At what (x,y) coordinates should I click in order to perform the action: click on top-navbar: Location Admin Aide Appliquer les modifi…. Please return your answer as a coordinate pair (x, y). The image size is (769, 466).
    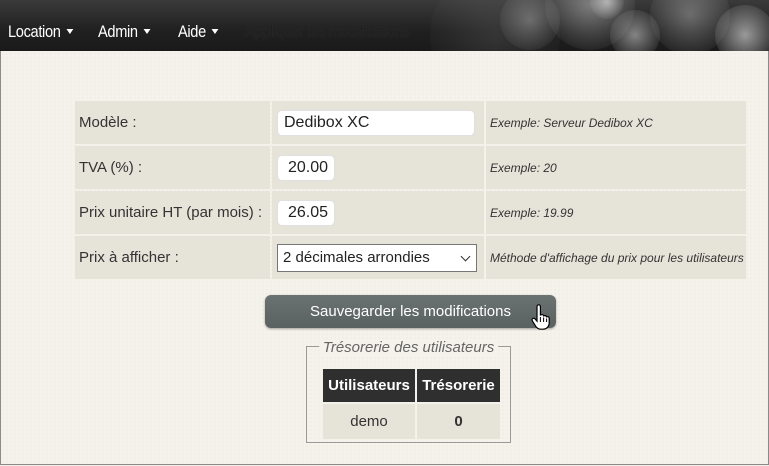
    Looking at the image, I should click on (384, 25).